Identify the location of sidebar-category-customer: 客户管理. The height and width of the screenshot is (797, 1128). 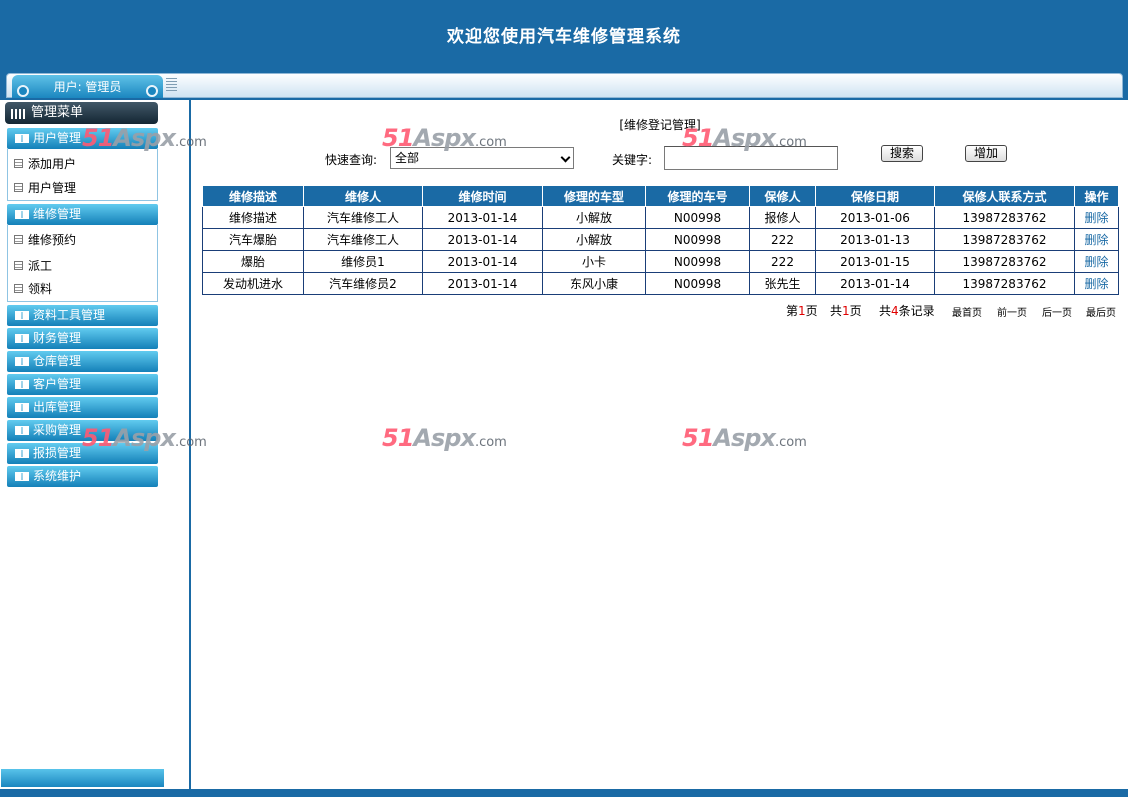
(82, 384).